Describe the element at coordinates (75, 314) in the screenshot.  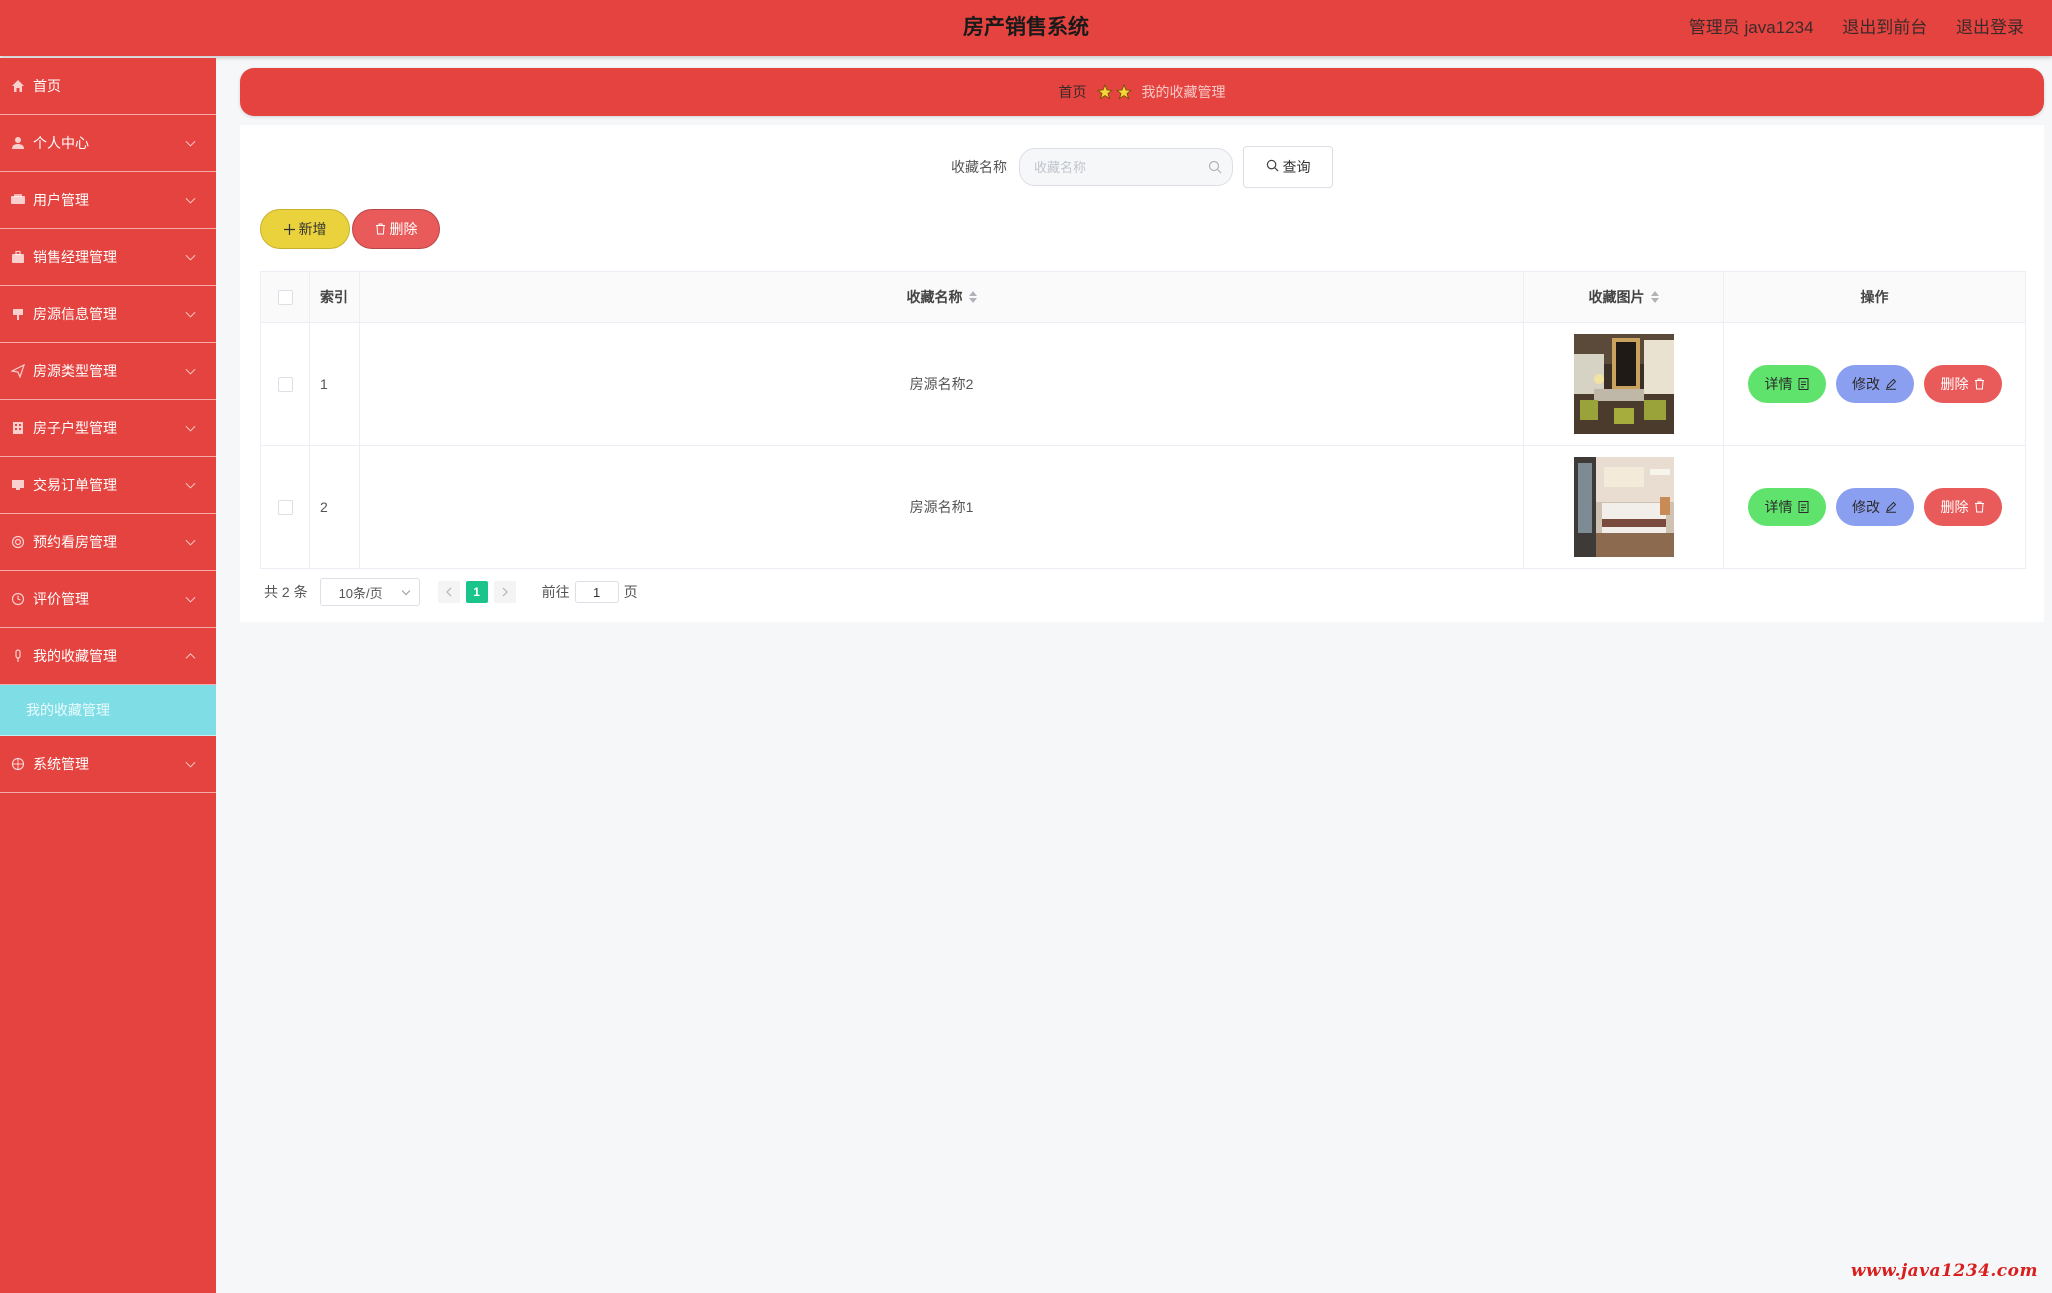
I see `sidebar-item-label: 房源信息管理` at that location.